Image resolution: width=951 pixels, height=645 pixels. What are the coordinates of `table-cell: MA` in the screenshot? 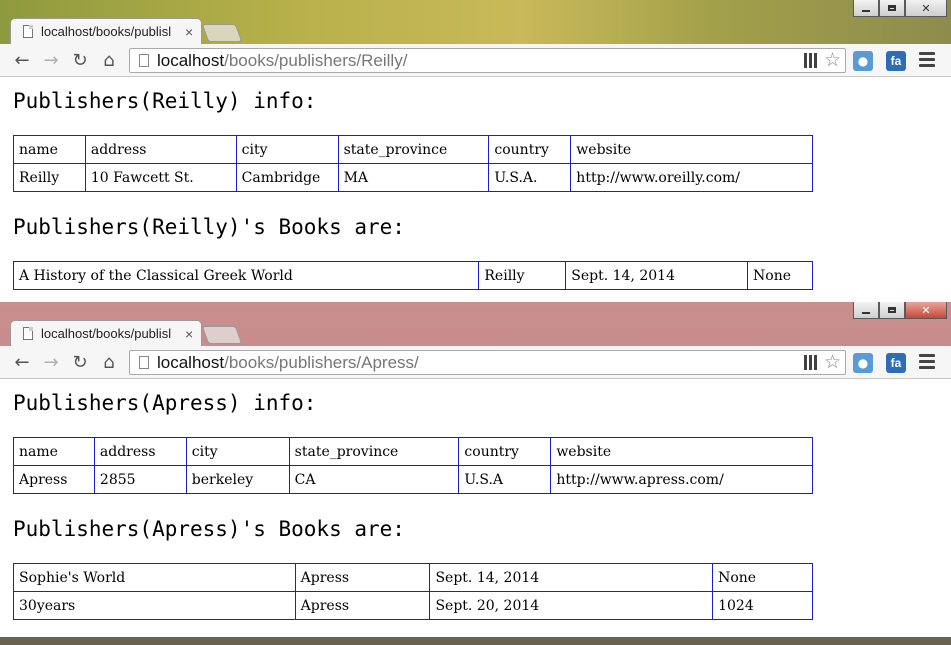 It's located at (413, 177).